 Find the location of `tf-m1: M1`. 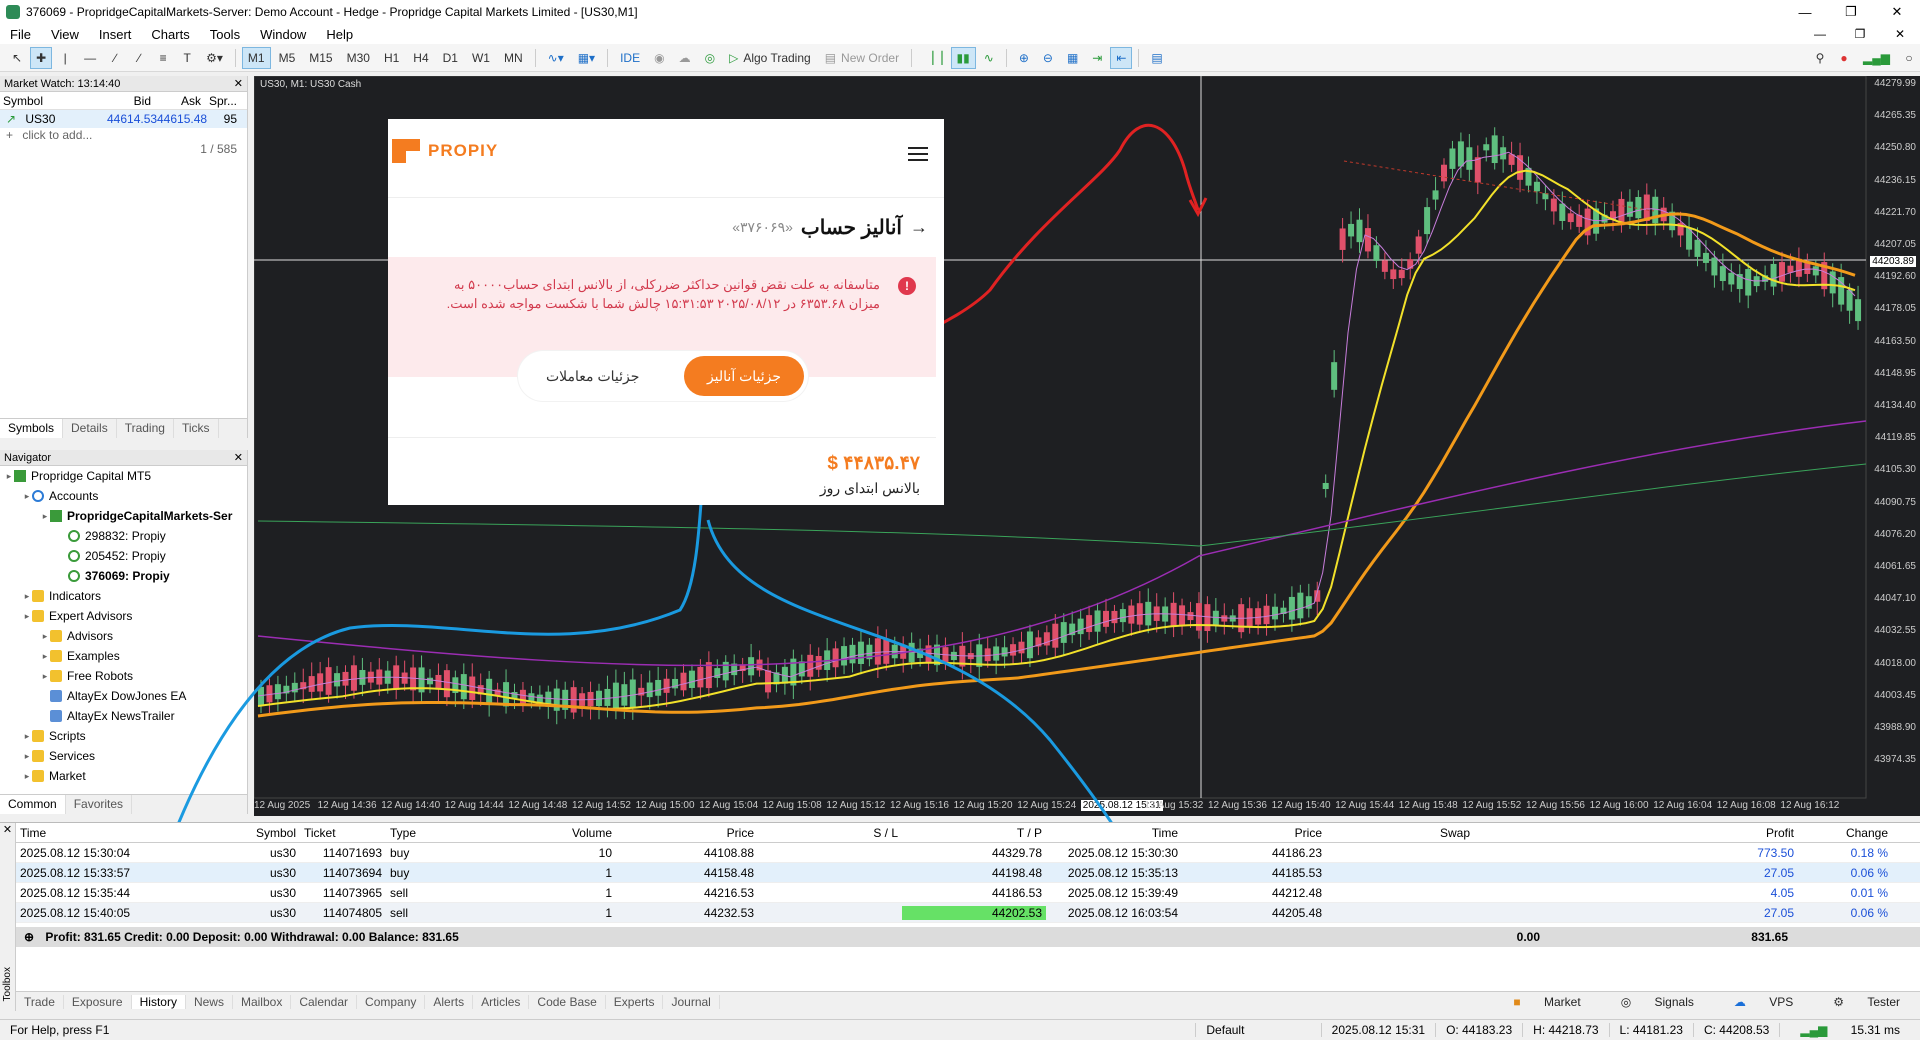

tf-m1: M1 is located at coordinates (256, 57).